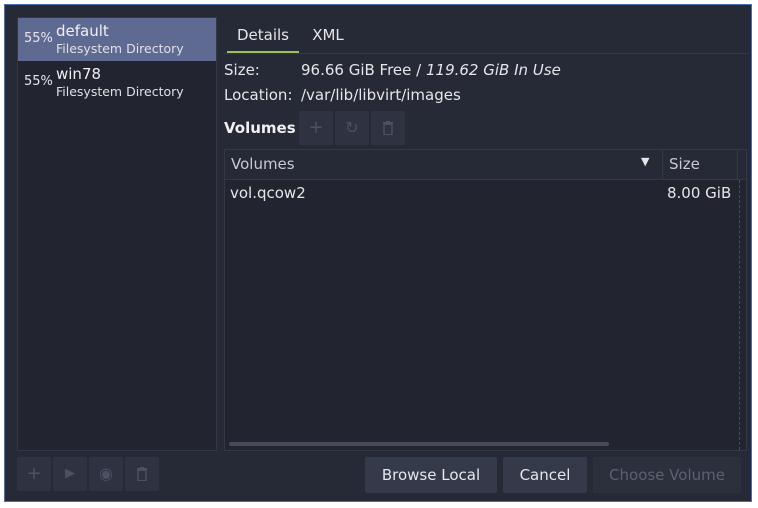 The width and height of the screenshot is (758, 508). I want to click on delete-pool-button, so click(142, 474).